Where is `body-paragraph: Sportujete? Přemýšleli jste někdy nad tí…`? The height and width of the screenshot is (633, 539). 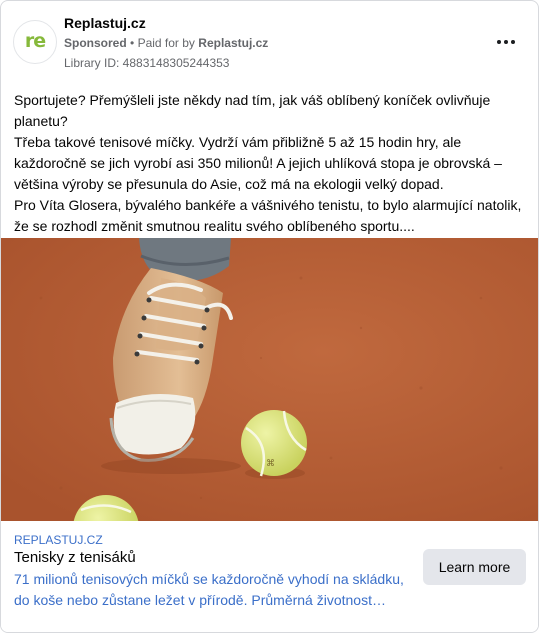 body-paragraph: Sportujete? Přemýšleli jste někdy nad tí… is located at coordinates (252, 110).